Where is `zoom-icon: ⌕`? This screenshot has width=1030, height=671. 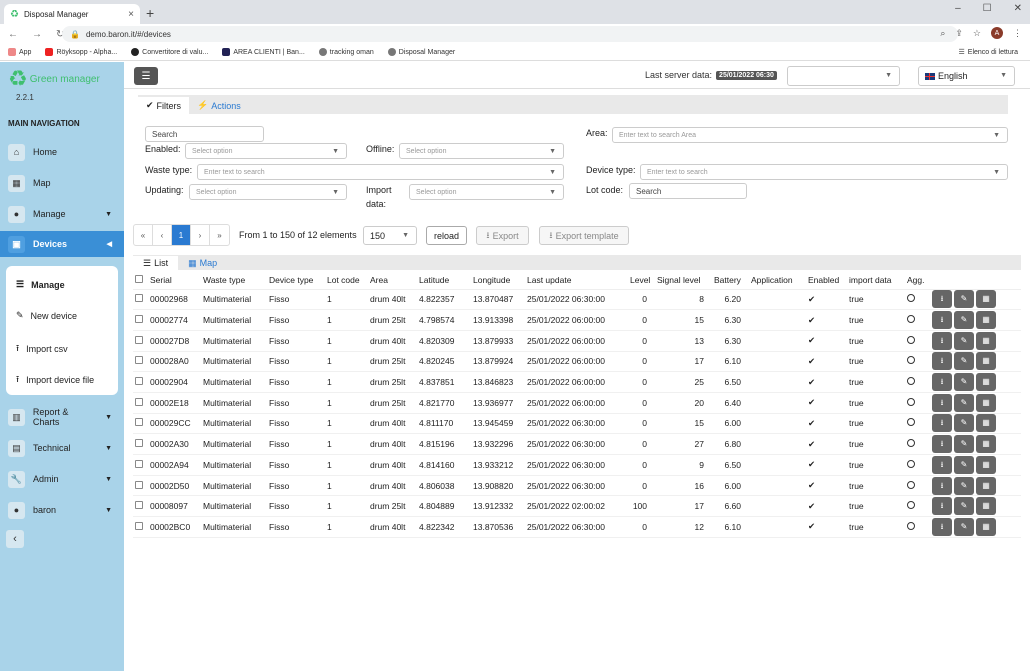 zoom-icon: ⌕ is located at coordinates (942, 33).